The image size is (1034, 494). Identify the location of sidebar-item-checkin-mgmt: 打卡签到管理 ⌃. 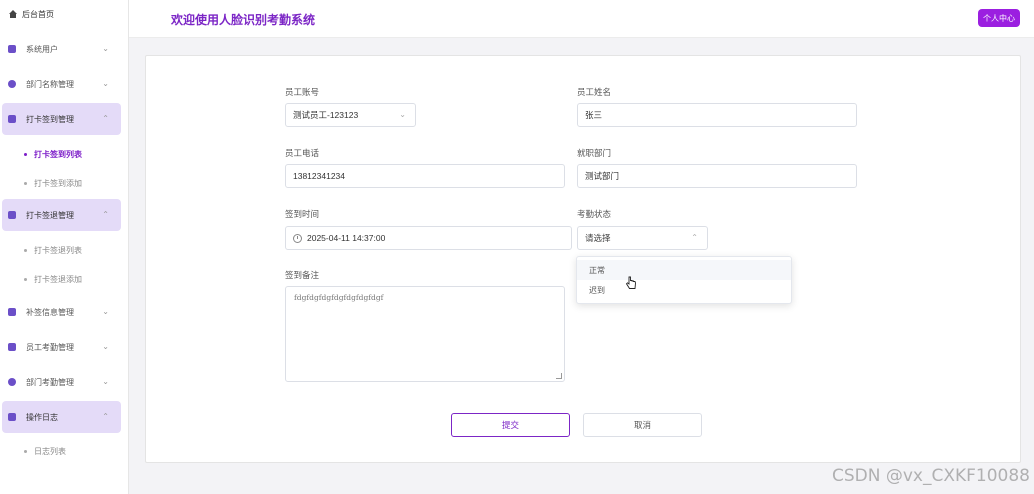
(61, 119).